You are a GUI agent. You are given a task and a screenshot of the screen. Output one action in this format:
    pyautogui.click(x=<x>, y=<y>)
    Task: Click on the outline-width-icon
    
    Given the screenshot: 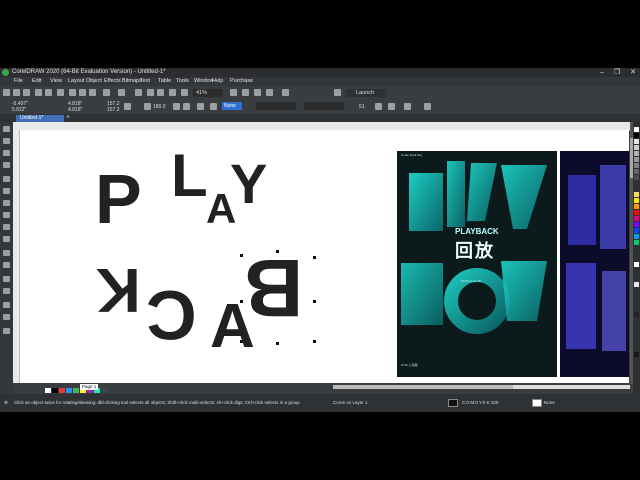 What is the action you would take?
    pyautogui.click(x=213, y=106)
    